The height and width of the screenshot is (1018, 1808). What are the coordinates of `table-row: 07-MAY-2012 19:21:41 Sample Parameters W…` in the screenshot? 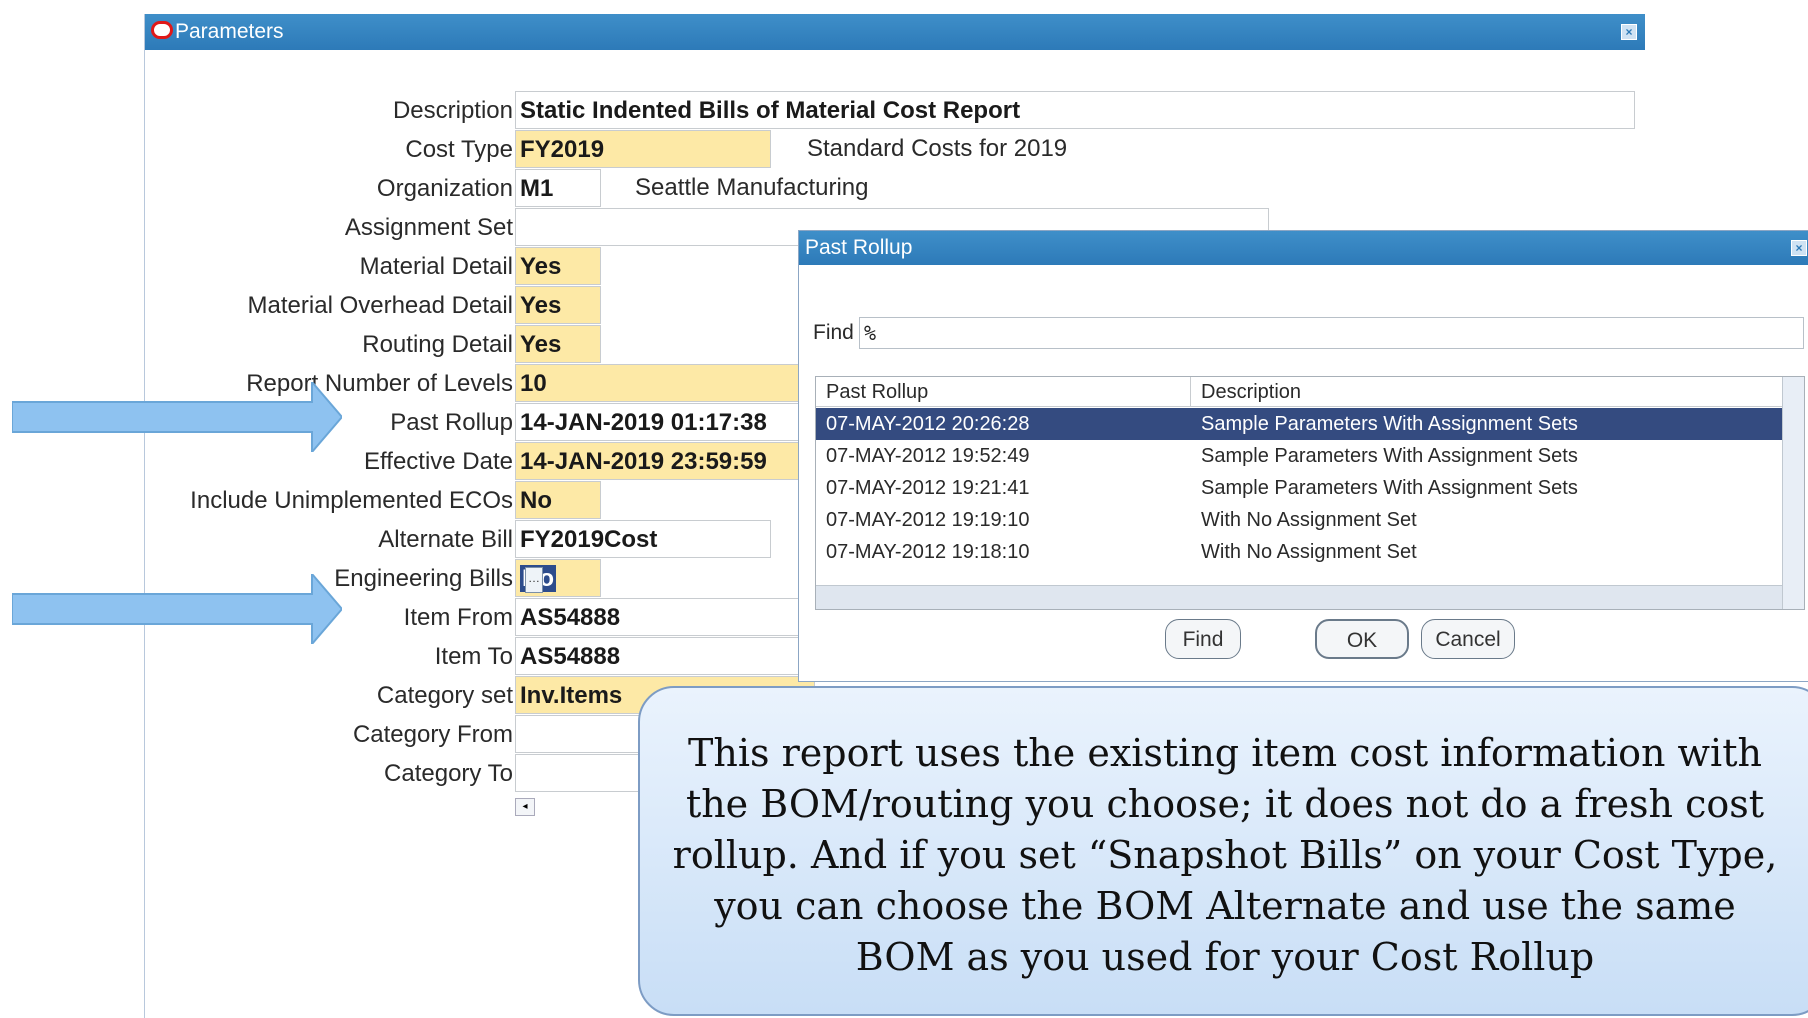 It's located at (1301, 488).